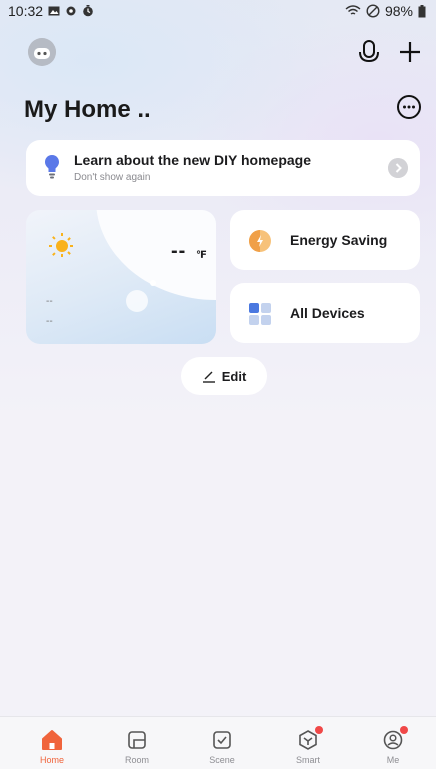 This screenshot has height=769, width=436. What do you see at coordinates (208, 377) in the screenshot?
I see `pencil-icon` at bounding box center [208, 377].